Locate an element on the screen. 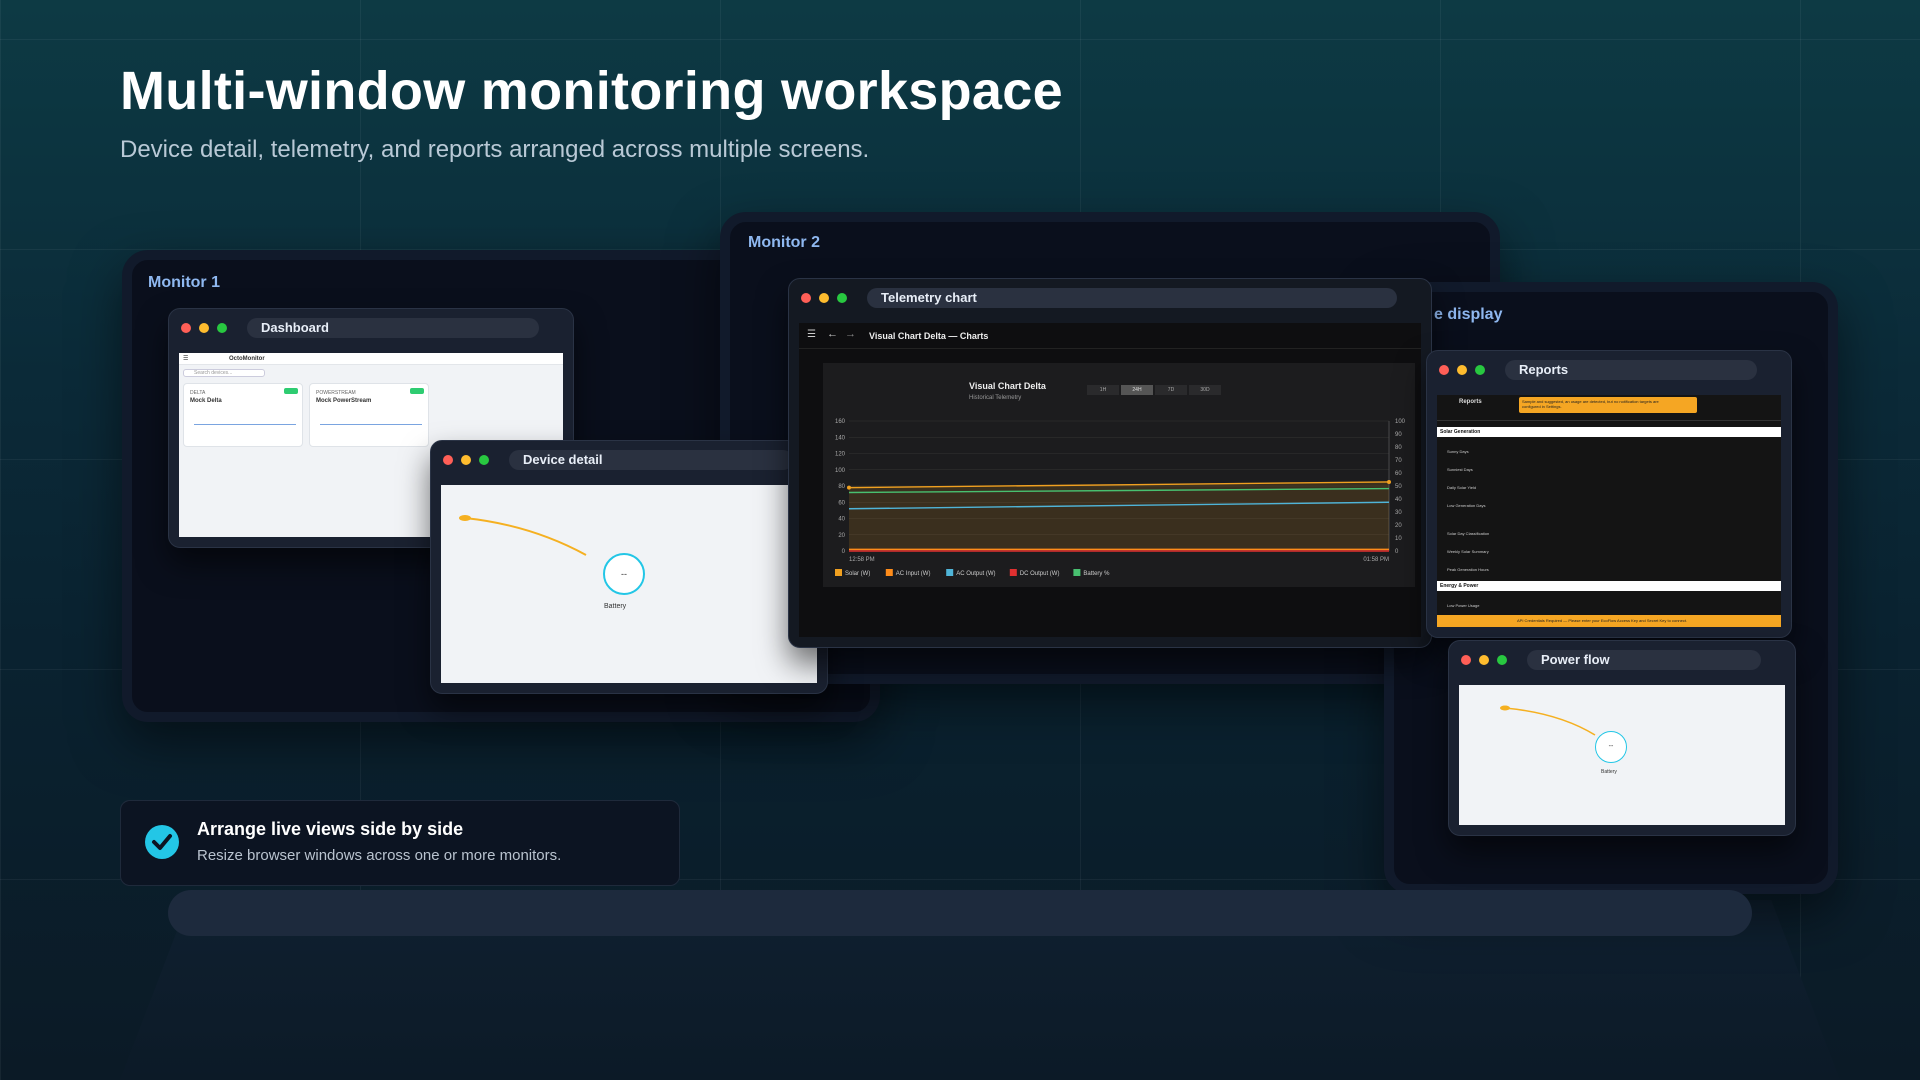 The image size is (1920, 1080). forward-icon: → is located at coordinates (850, 334).